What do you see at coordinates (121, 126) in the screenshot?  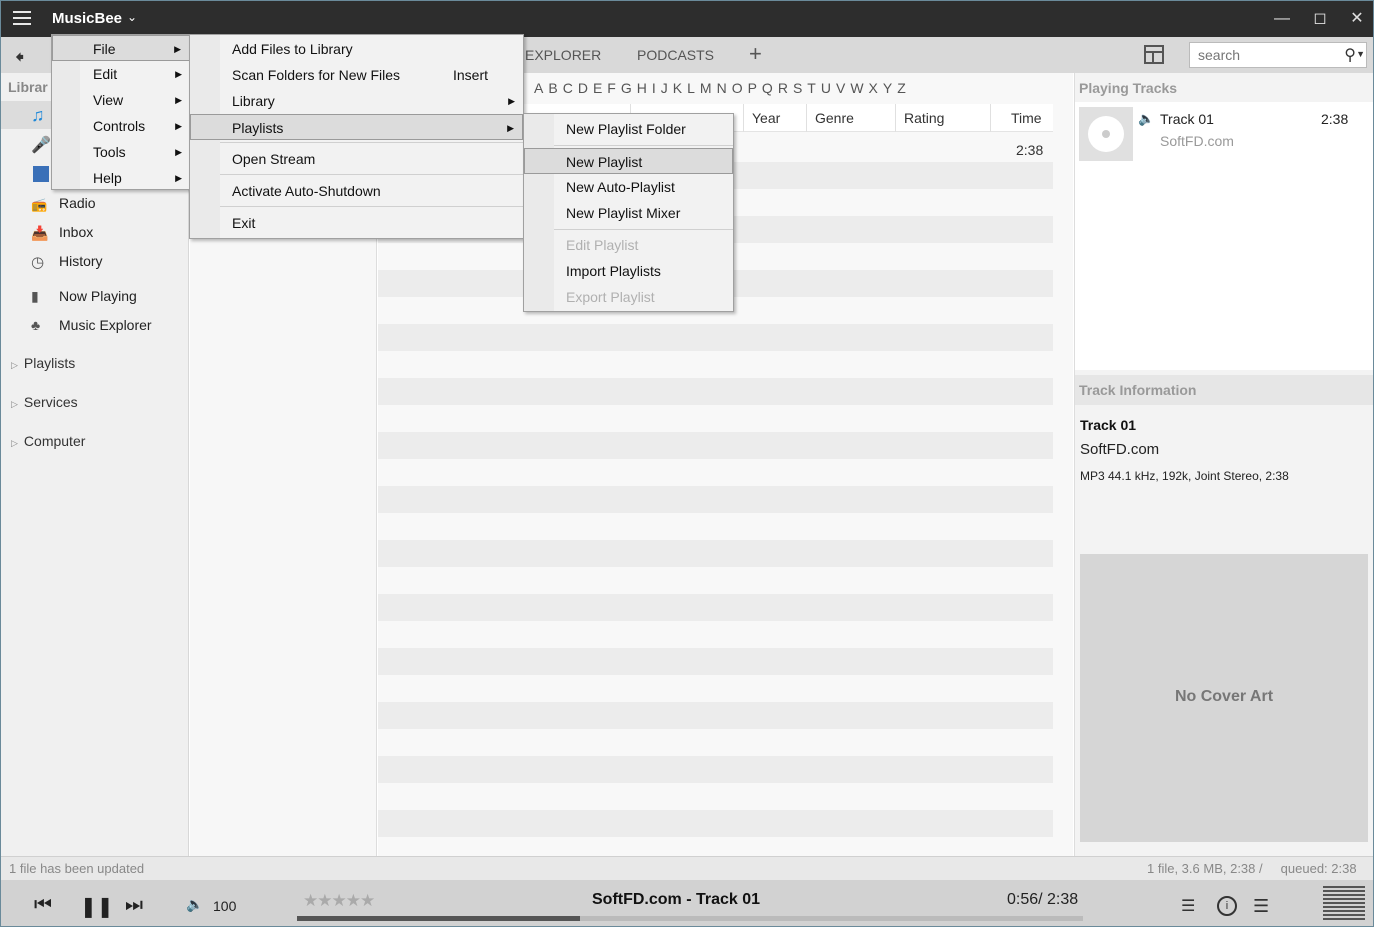 I see `menu-item-controls: Controls ▶` at bounding box center [121, 126].